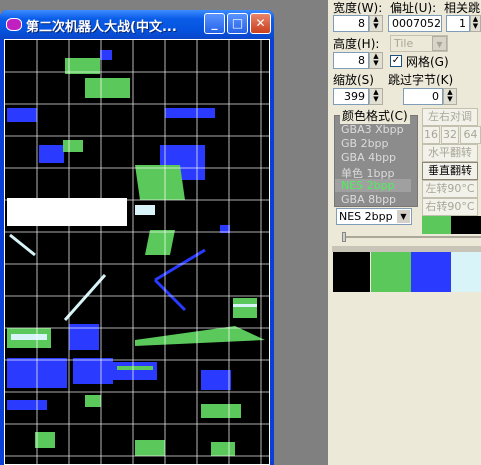  I want to click on tile-select-arrow: ▼, so click(439, 43).